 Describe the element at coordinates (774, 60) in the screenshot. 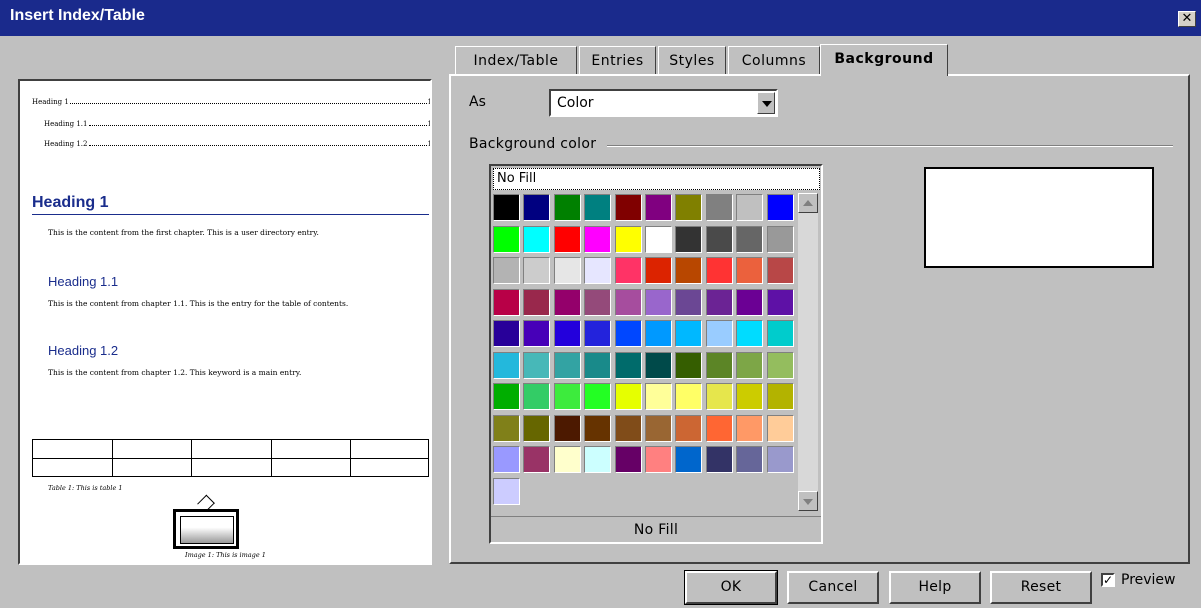

I see `tab-columns: Columns` at that location.